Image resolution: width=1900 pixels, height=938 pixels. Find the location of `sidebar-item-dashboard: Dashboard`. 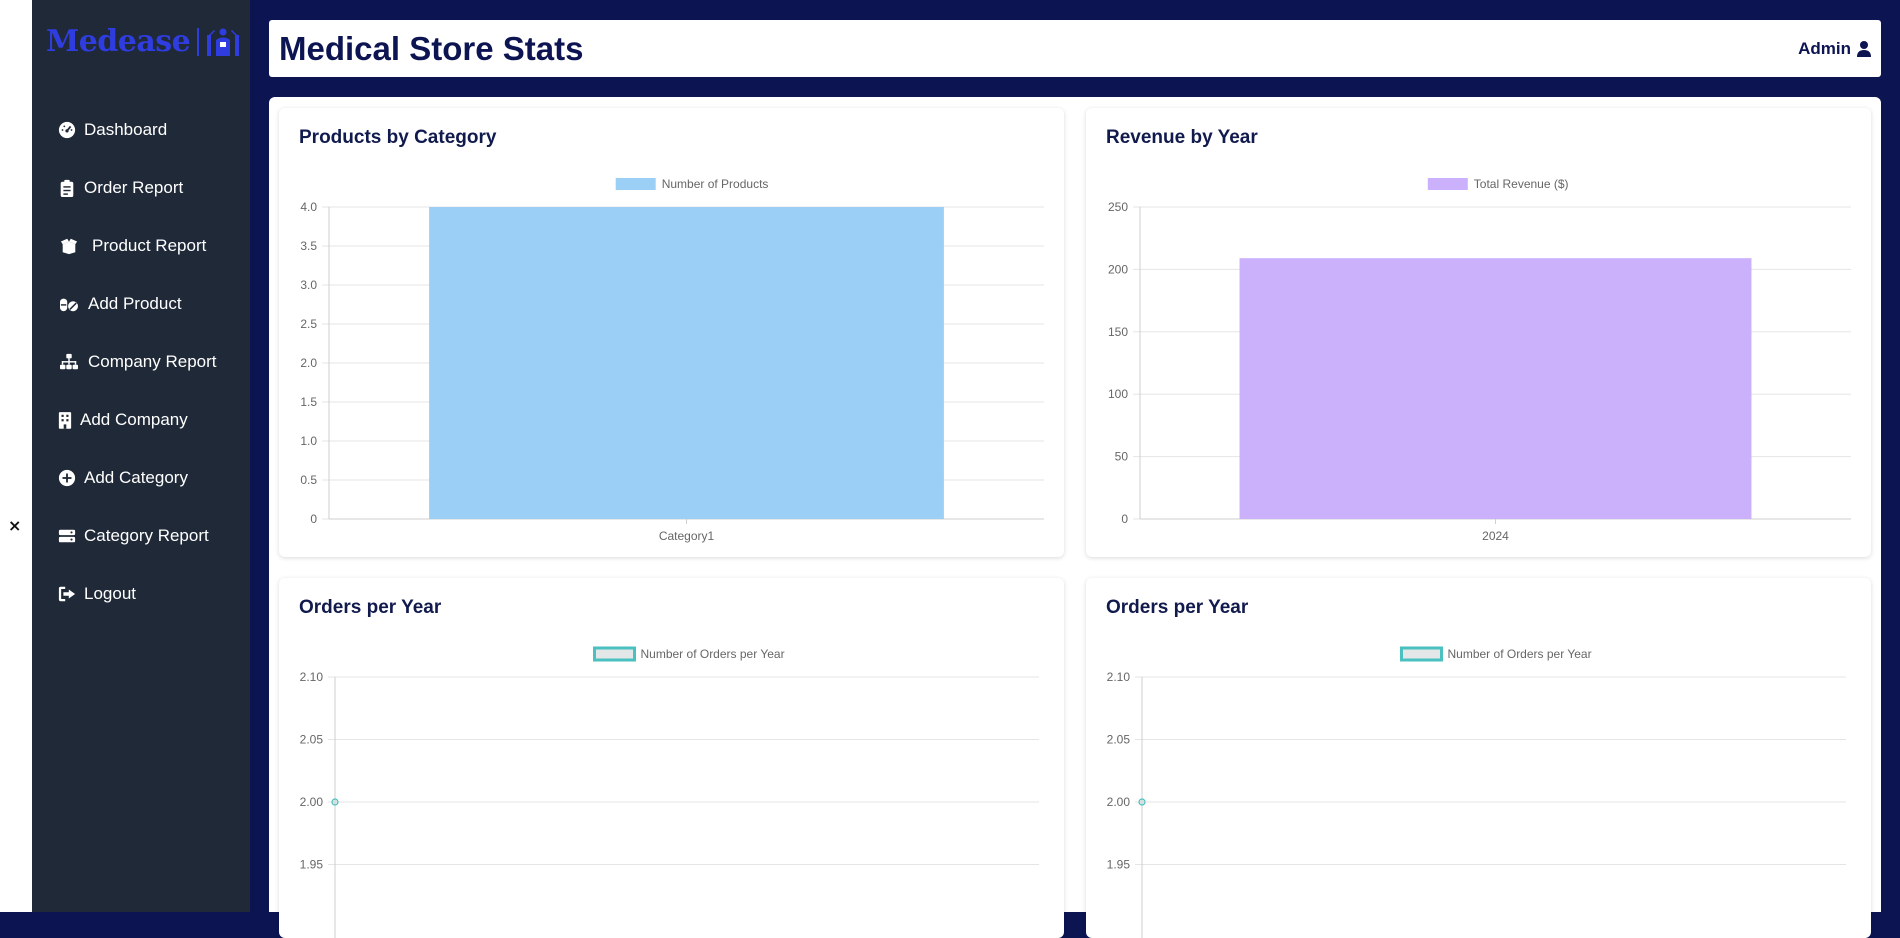

sidebar-item-dashboard: Dashboard is located at coordinates (112, 130).